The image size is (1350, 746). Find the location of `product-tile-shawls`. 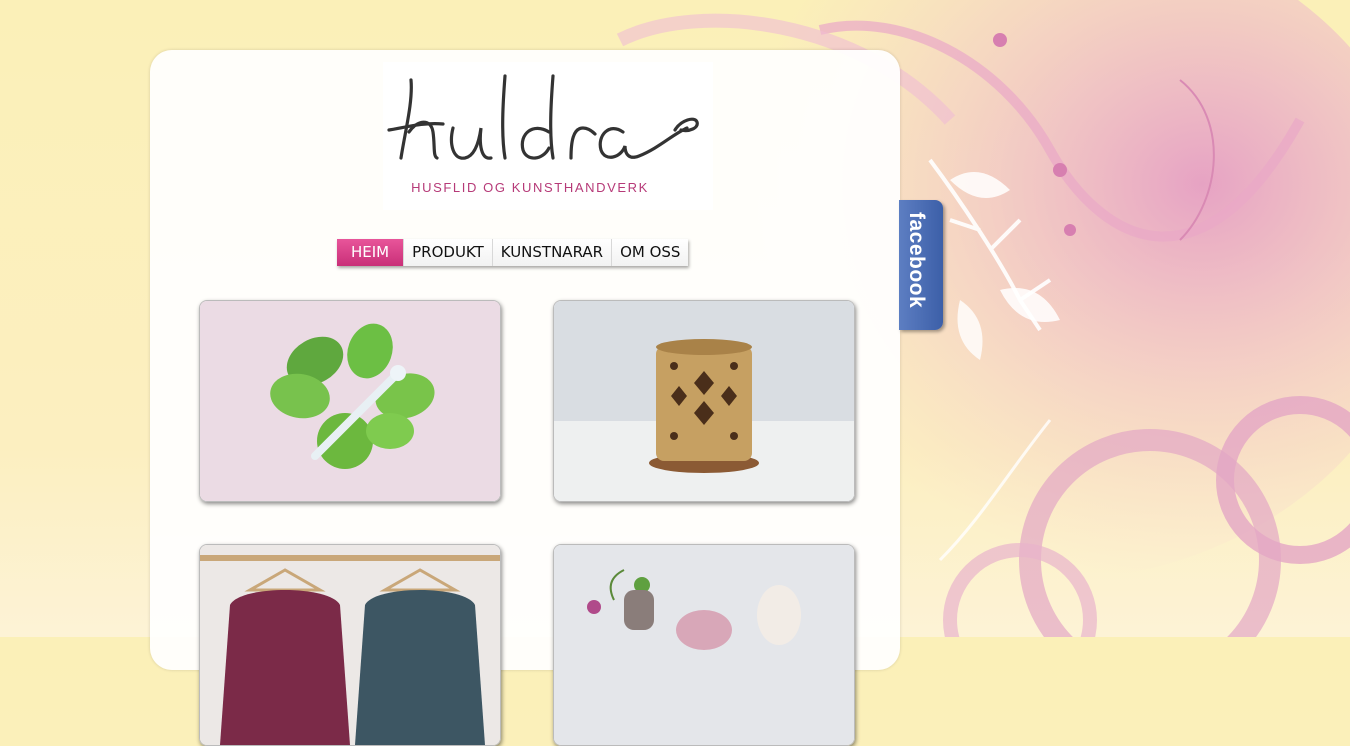

product-tile-shawls is located at coordinates (350, 645).